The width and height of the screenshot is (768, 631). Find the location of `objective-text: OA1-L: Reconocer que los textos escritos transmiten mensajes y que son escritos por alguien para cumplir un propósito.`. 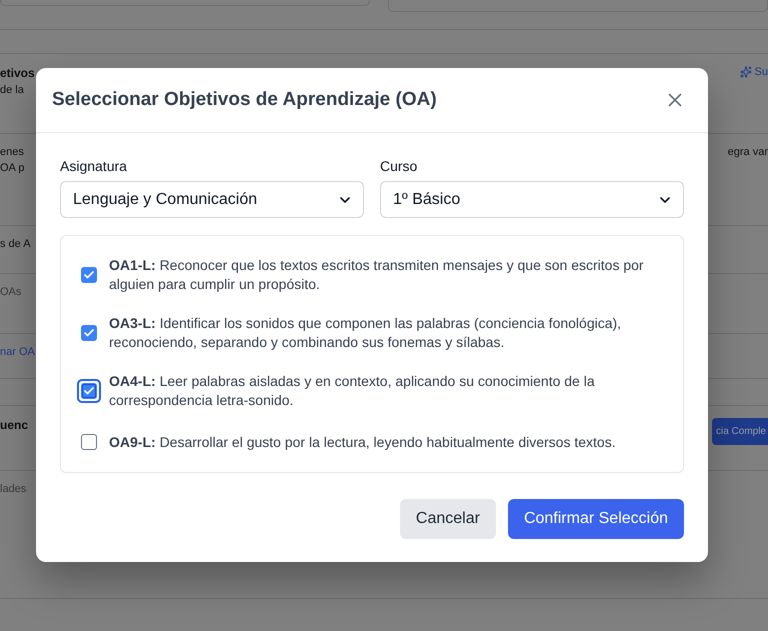

objective-text: OA1-L: Reconocer que los textos escritos transmiten mensajes y que son escritos por alguien para cumplir un propósito. is located at coordinates (377, 275).